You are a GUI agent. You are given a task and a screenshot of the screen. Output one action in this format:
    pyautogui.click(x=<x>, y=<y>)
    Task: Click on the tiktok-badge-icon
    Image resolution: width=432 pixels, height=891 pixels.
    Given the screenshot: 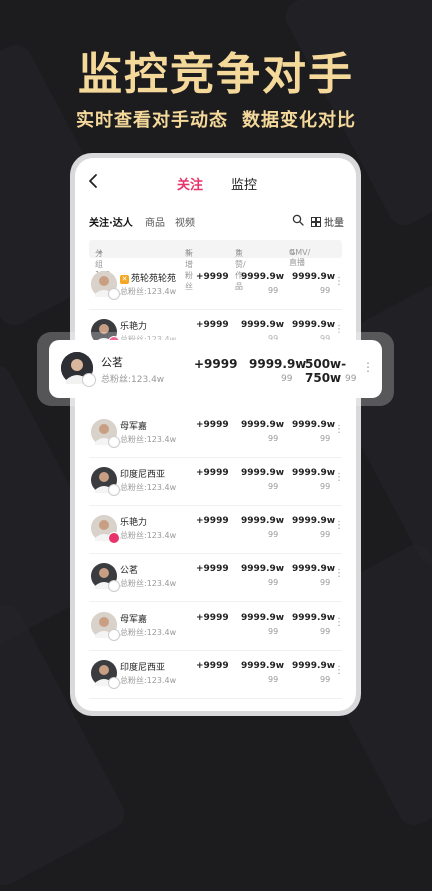 What is the action you would take?
    pyautogui.click(x=114, y=538)
    